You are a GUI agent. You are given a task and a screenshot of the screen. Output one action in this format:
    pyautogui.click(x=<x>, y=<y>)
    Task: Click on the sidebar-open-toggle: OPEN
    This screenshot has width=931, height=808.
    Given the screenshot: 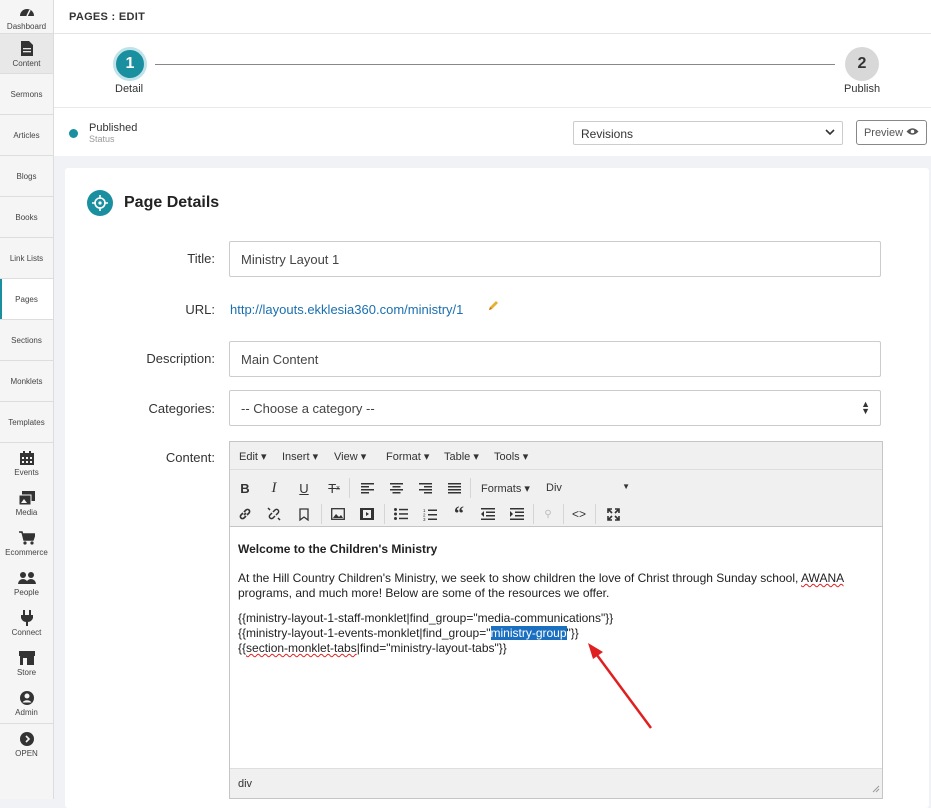 What is the action you would take?
    pyautogui.click(x=26, y=743)
    